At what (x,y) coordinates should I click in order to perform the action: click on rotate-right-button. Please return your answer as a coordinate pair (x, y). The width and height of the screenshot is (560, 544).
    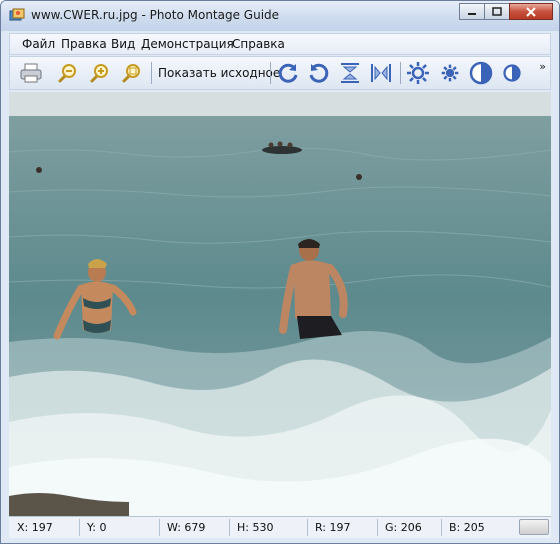
    Looking at the image, I should click on (288, 73).